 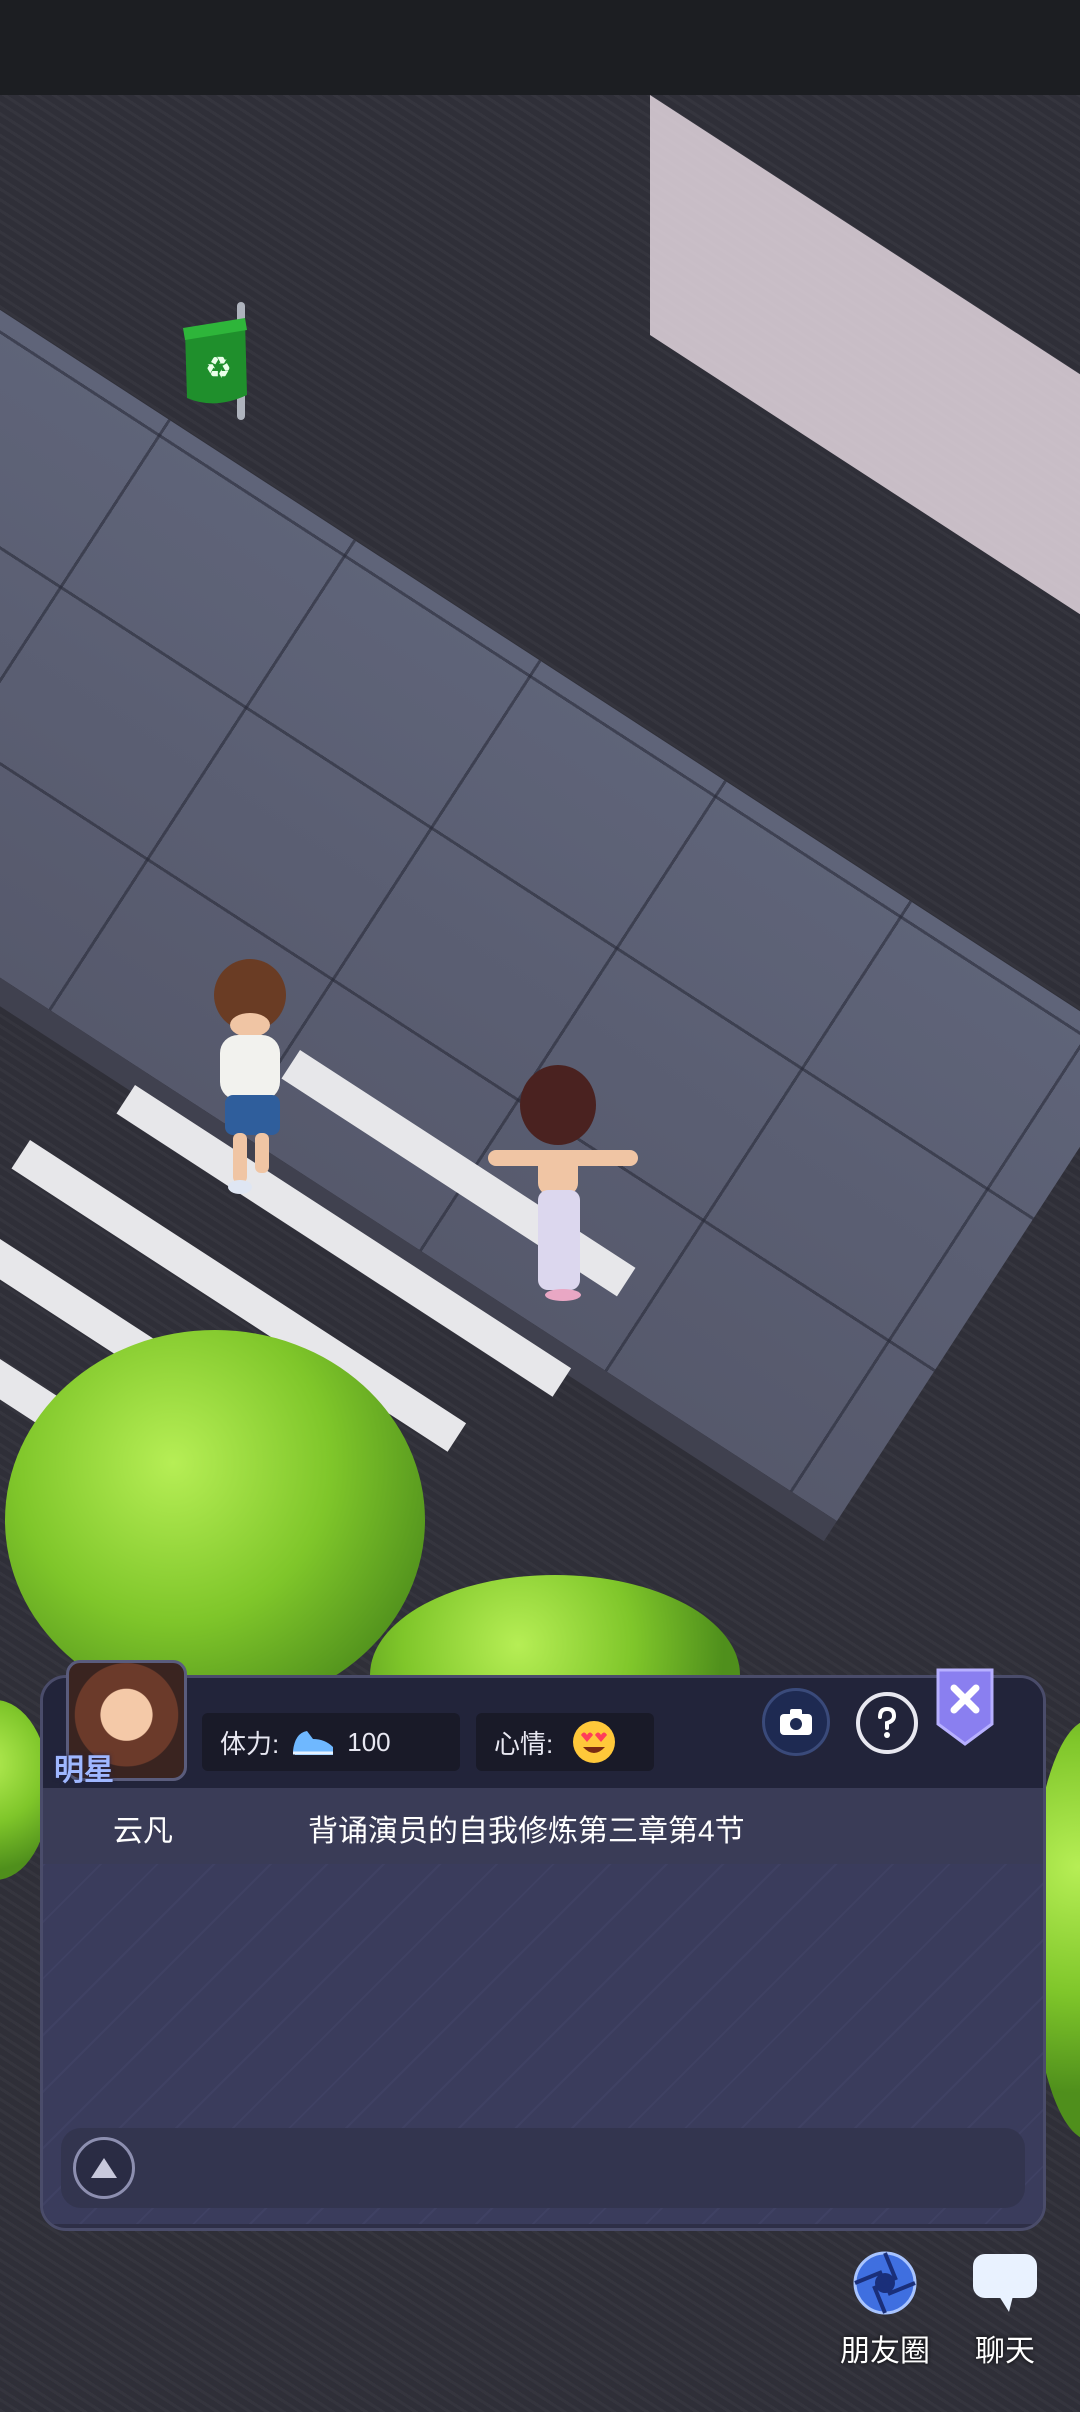 I want to click on chat-row: 云凡 背诵演员的自我修炼第三章第4节, so click(x=543, y=1826).